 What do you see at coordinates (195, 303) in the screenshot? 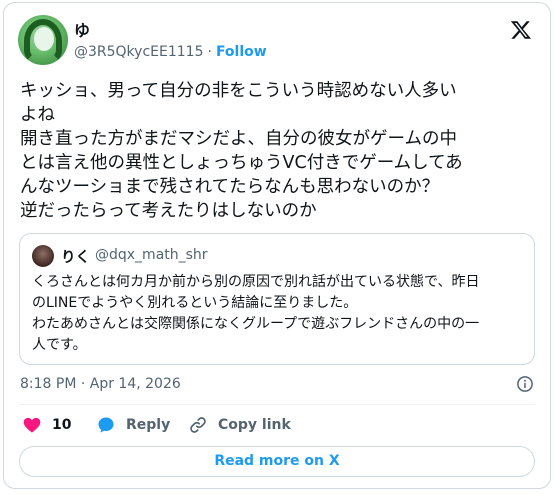
I see `quoted-text-line: のLINEでようやく別れるという結論に至りました。` at bounding box center [195, 303].